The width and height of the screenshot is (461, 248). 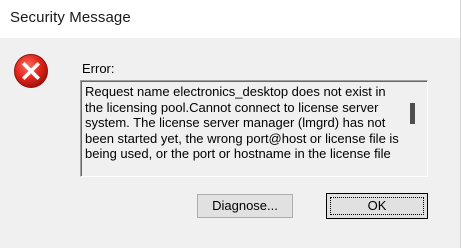 What do you see at coordinates (31, 71) in the screenshot?
I see `error-icon` at bounding box center [31, 71].